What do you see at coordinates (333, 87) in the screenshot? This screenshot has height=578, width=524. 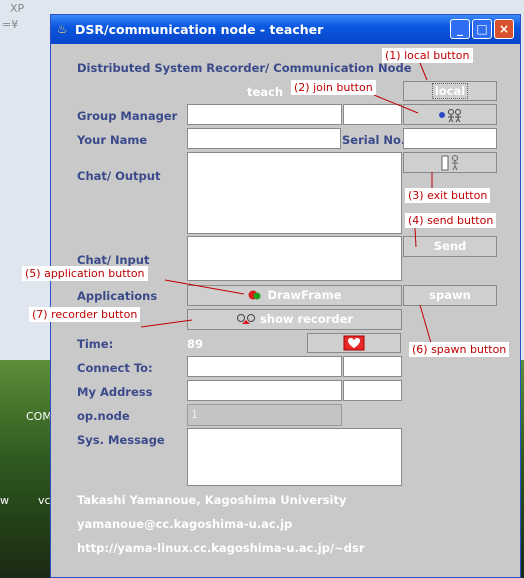 I see `annotation-join: (2) join button` at bounding box center [333, 87].